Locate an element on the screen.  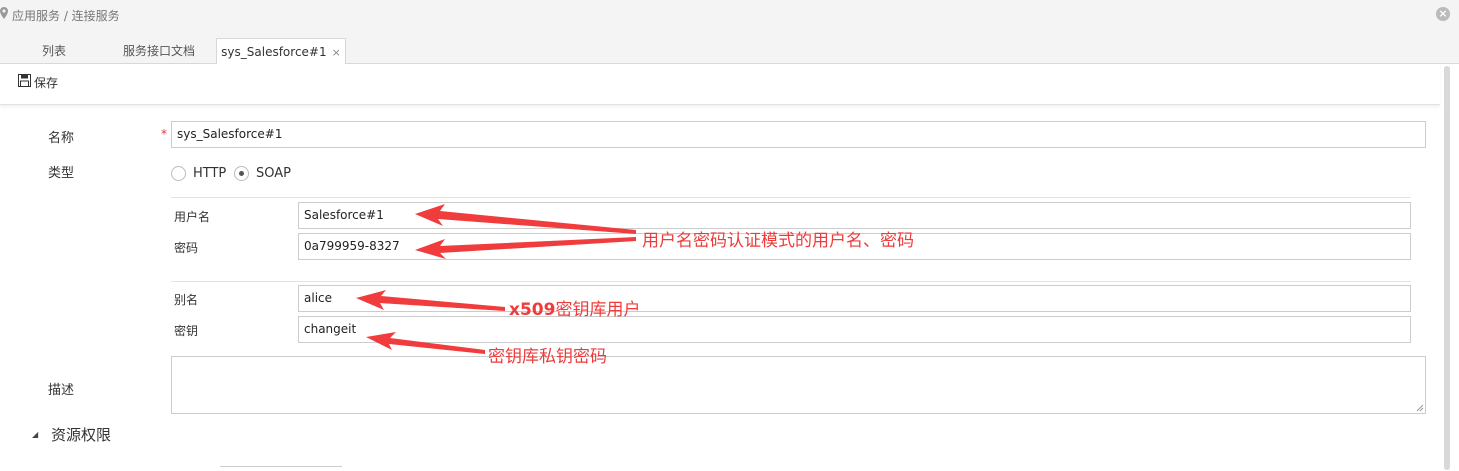
resize-grip-icon is located at coordinates (1420, 408).